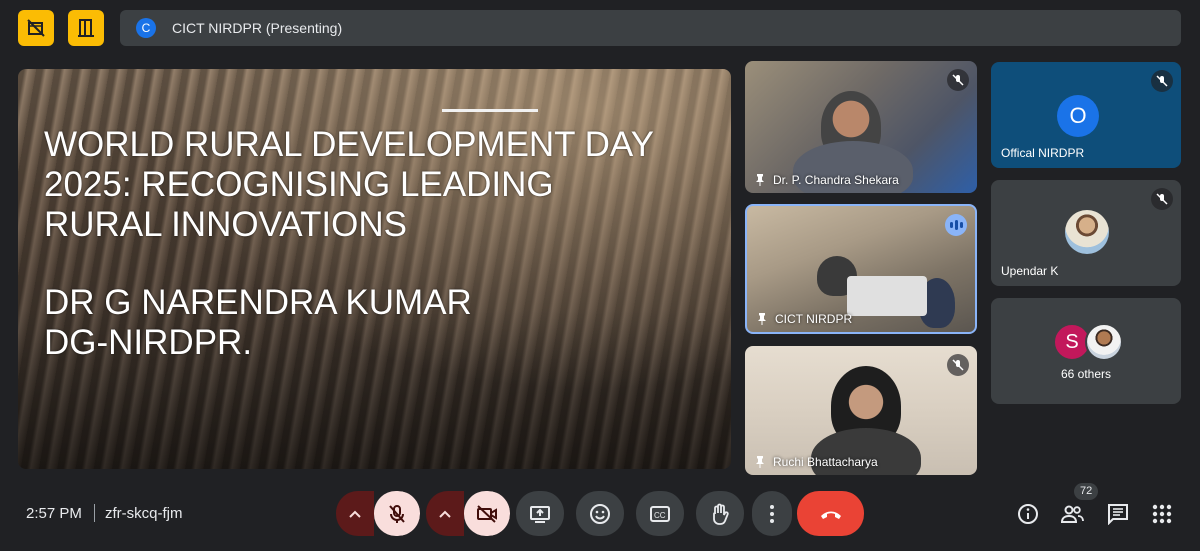  What do you see at coordinates (861, 127) in the screenshot?
I see `participant-tile: Dr. P. Chandra Shekara` at bounding box center [861, 127].